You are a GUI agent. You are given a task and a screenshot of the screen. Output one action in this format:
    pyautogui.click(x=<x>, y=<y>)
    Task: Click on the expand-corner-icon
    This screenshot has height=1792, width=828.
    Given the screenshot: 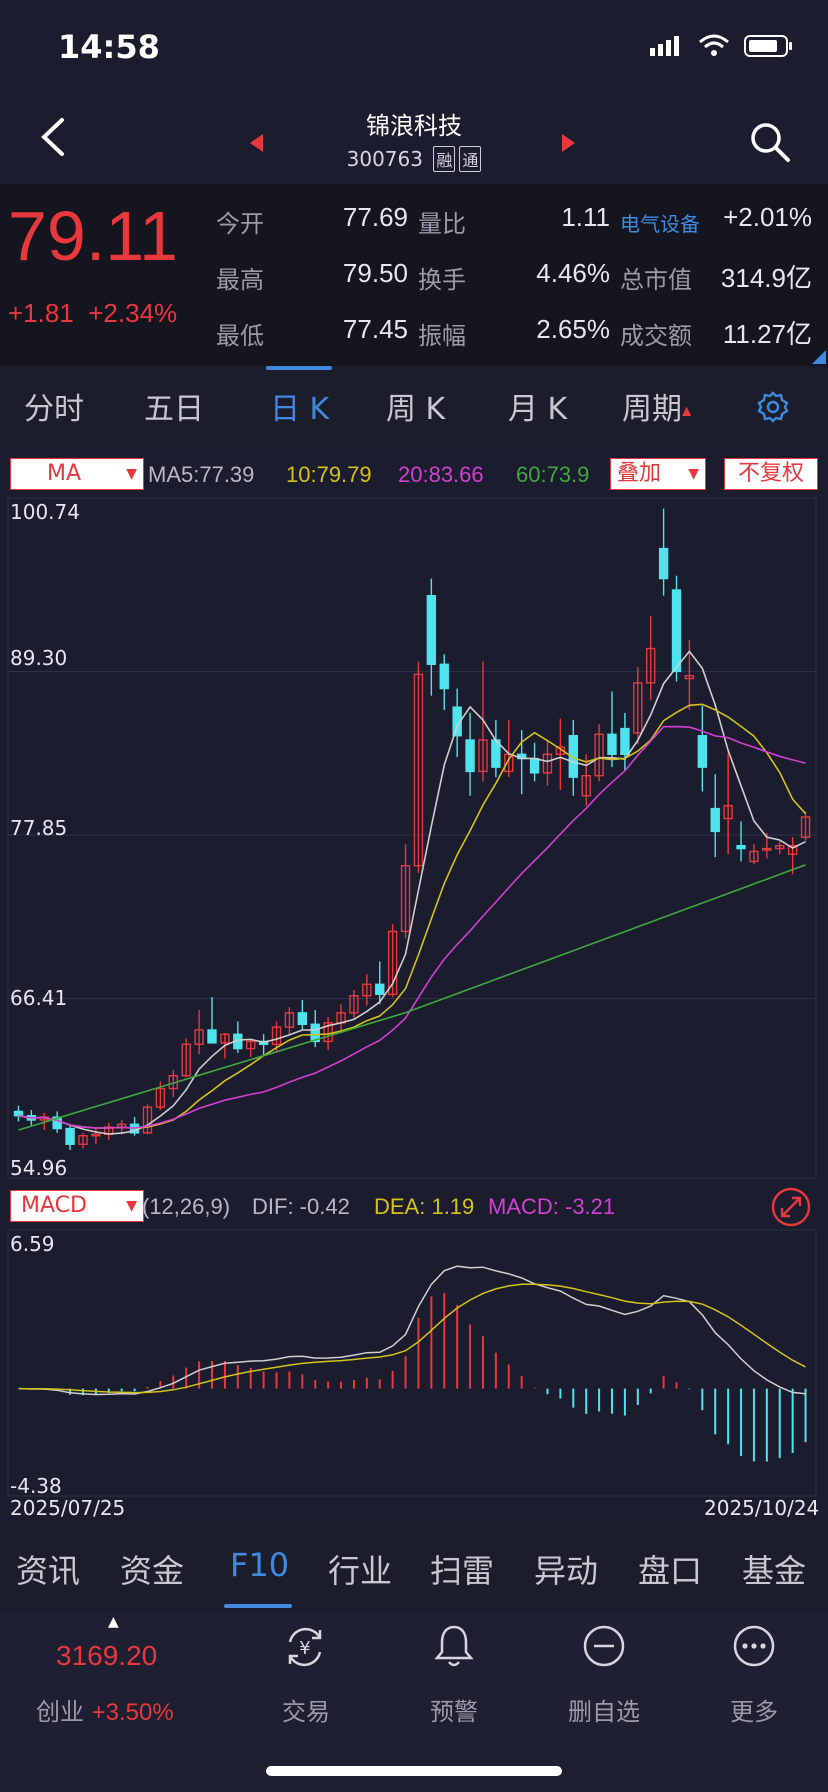 What is the action you would take?
    pyautogui.click(x=819, y=357)
    